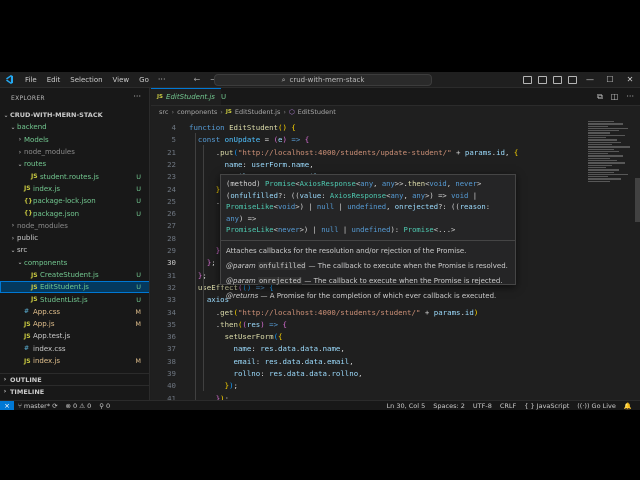 This screenshot has height=480, width=640. Describe the element at coordinates (223, 97) in the screenshot. I see `tab-status: U` at that location.